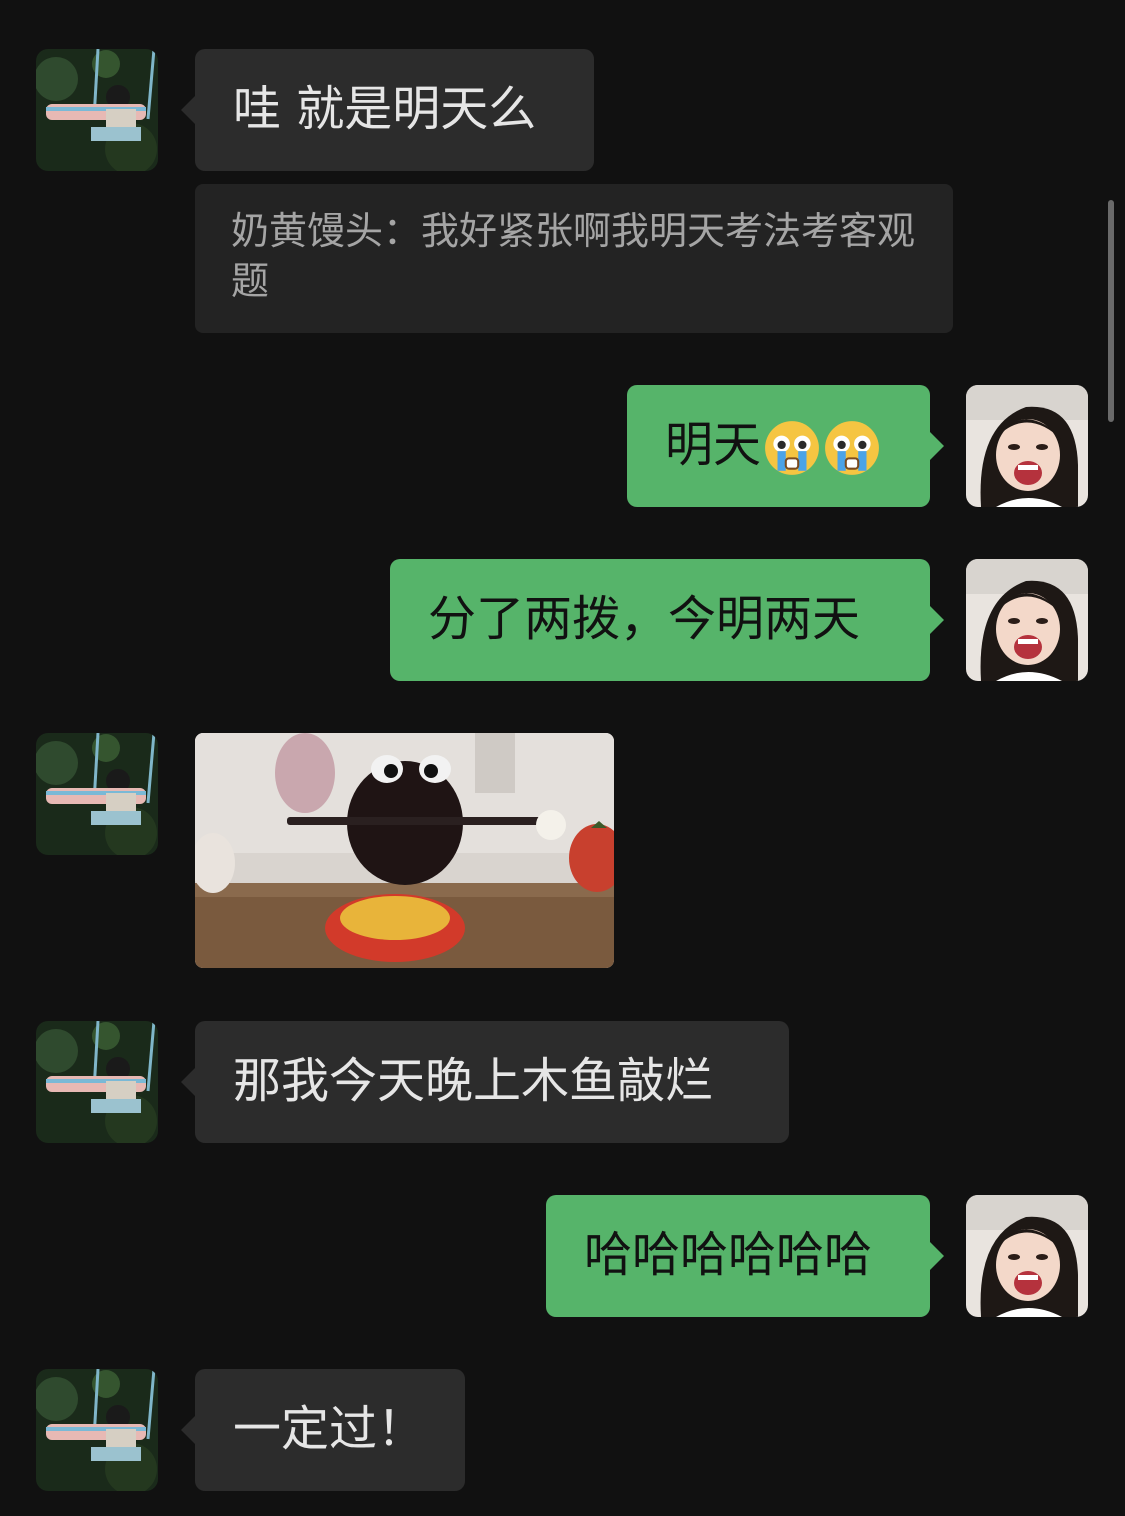  Describe the element at coordinates (329, 1429) in the screenshot. I see `message-text: 一定过！` at that location.